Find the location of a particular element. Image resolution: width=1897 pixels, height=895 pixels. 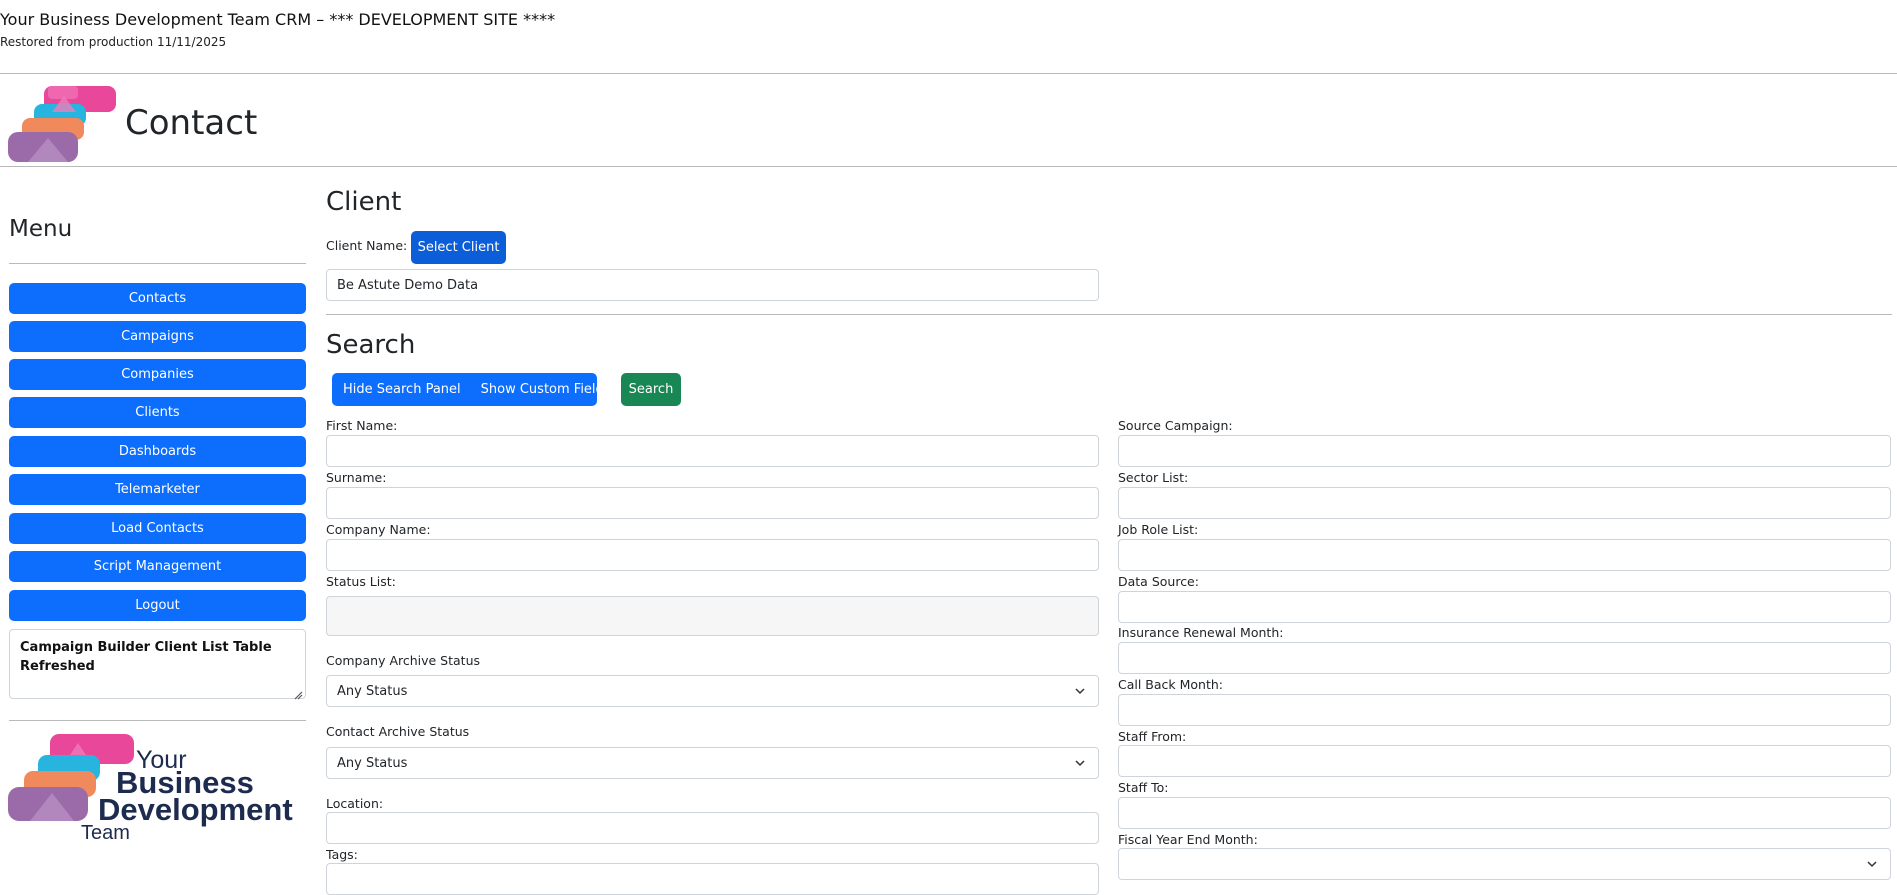

contact-archive-status-label: Contact Archive Status is located at coordinates (398, 731).